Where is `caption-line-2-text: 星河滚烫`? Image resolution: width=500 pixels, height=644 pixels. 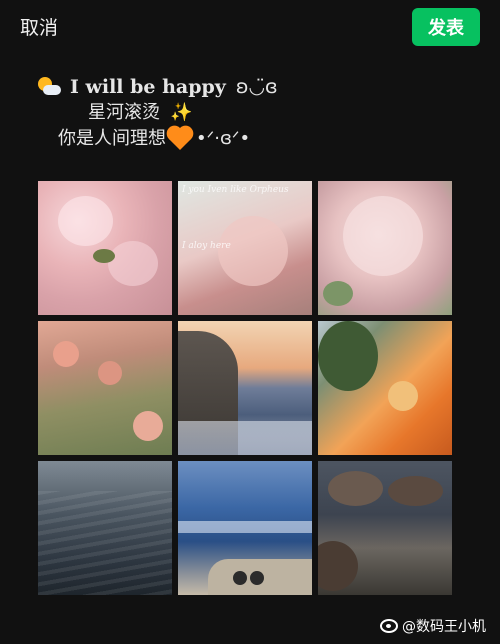 caption-line-2-text: 星河滚烫 is located at coordinates (124, 112).